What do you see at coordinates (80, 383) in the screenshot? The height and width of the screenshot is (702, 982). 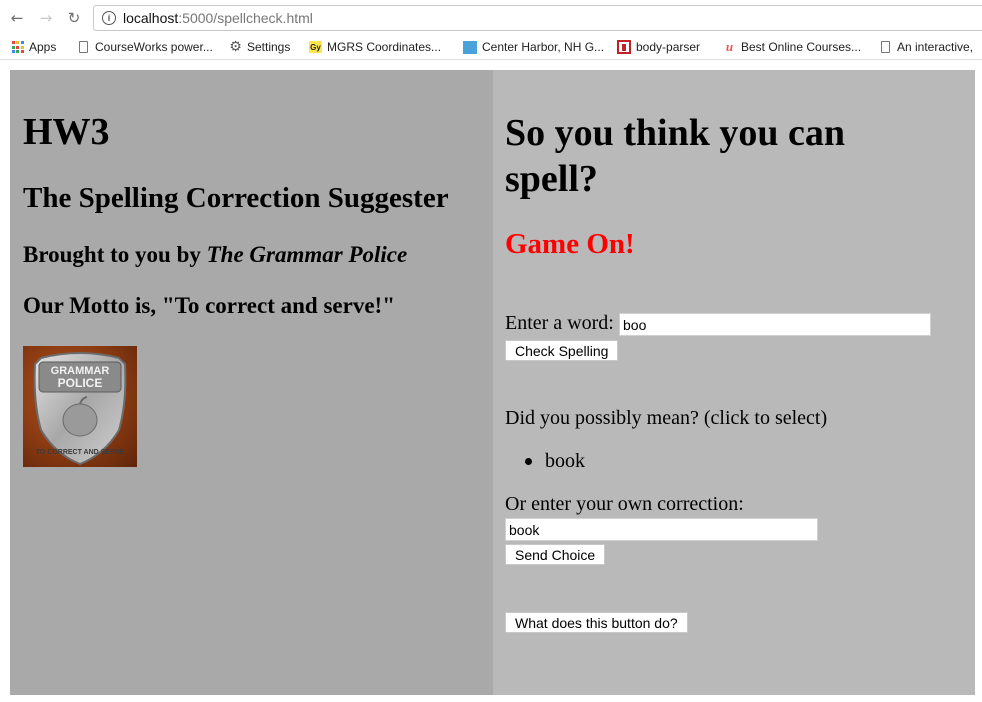 I see `svg-text: POLICE` at bounding box center [80, 383].